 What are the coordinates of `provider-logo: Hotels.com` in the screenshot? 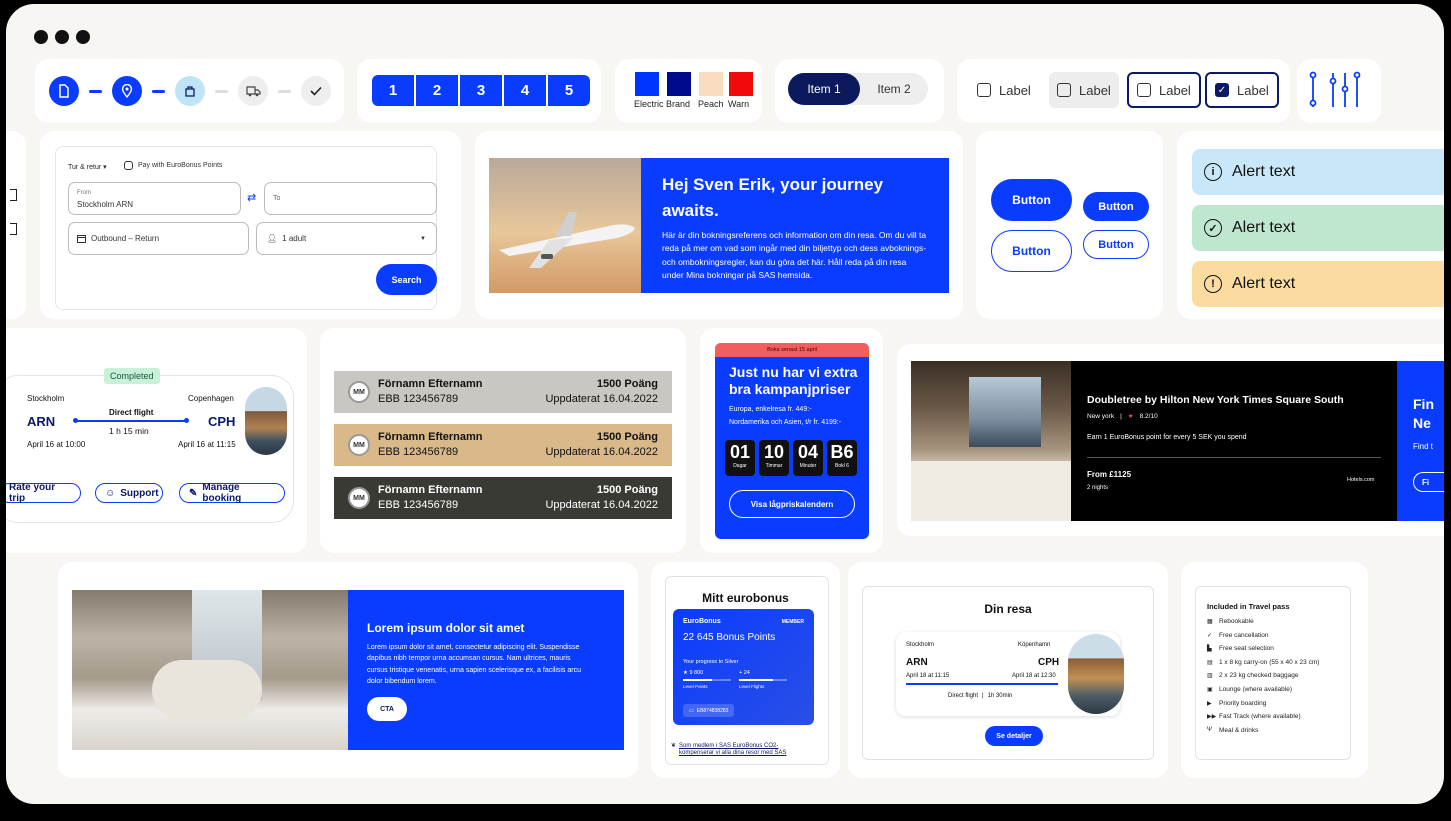 It's located at (1361, 480).